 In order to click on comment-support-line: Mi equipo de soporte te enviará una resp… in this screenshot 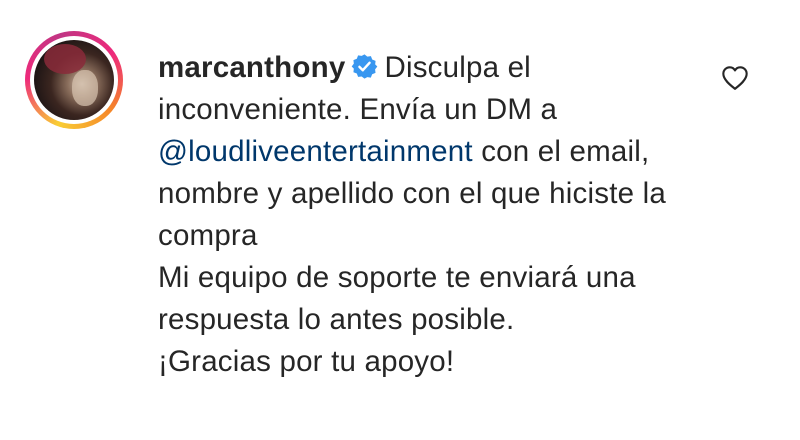, I will do `click(397, 298)`.